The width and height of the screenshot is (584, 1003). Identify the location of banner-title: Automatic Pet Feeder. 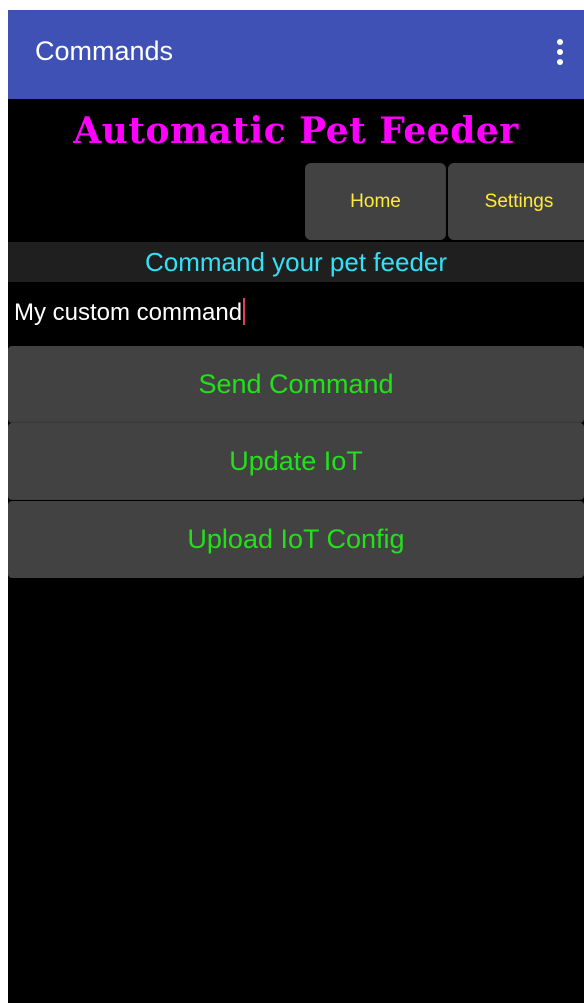
(296, 131).